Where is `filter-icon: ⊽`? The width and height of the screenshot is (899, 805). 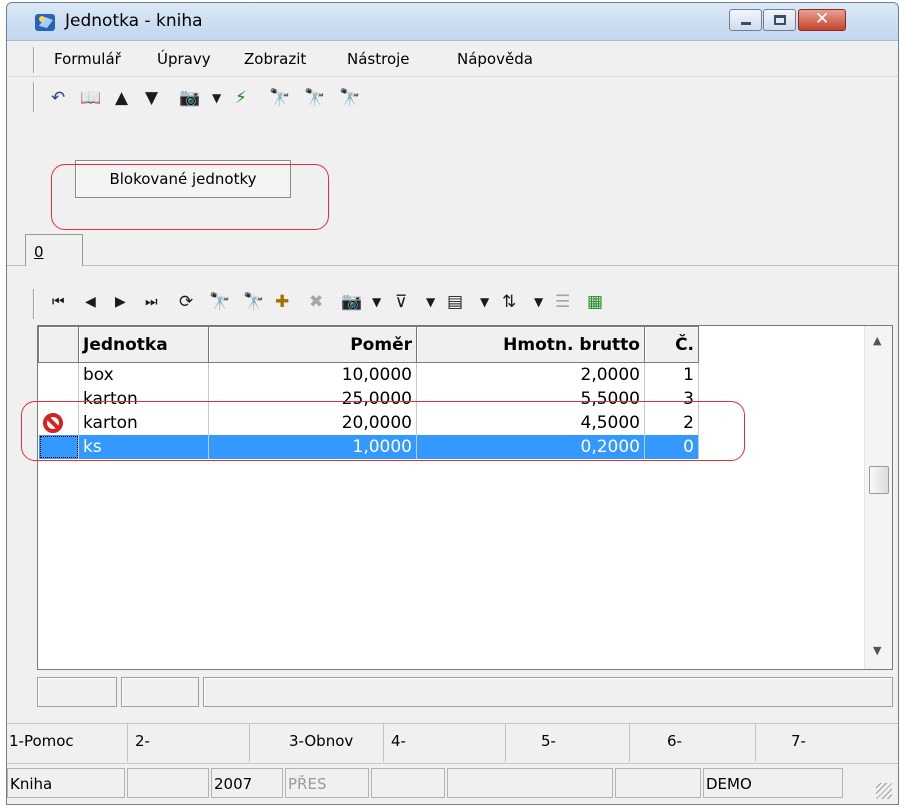
filter-icon: ⊽ is located at coordinates (401, 302).